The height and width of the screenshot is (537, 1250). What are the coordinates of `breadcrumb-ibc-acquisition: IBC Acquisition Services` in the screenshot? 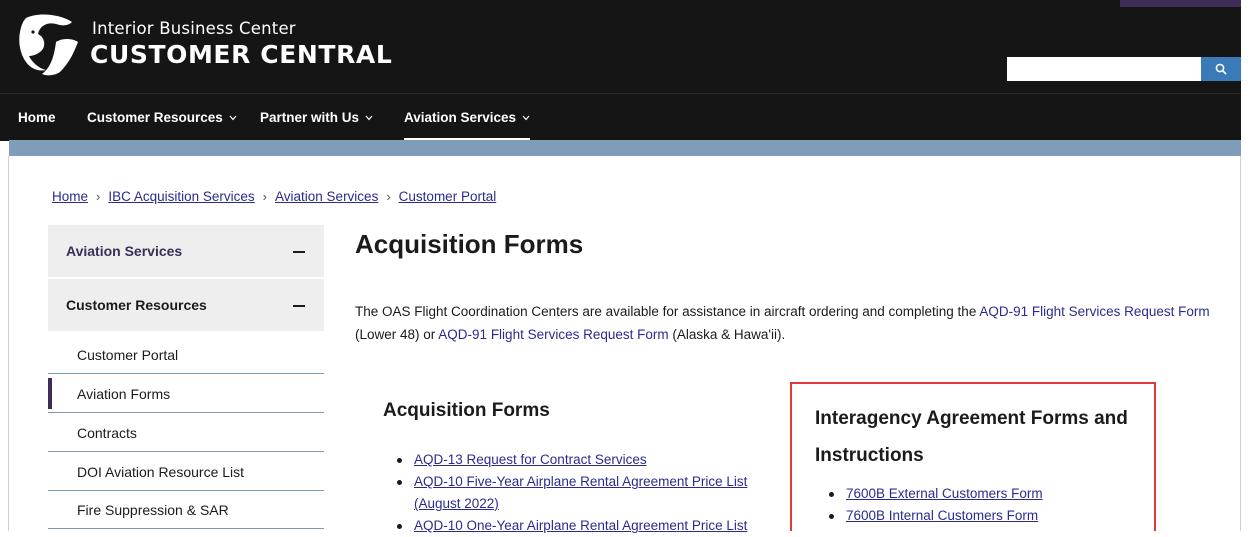 It's located at (181, 196).